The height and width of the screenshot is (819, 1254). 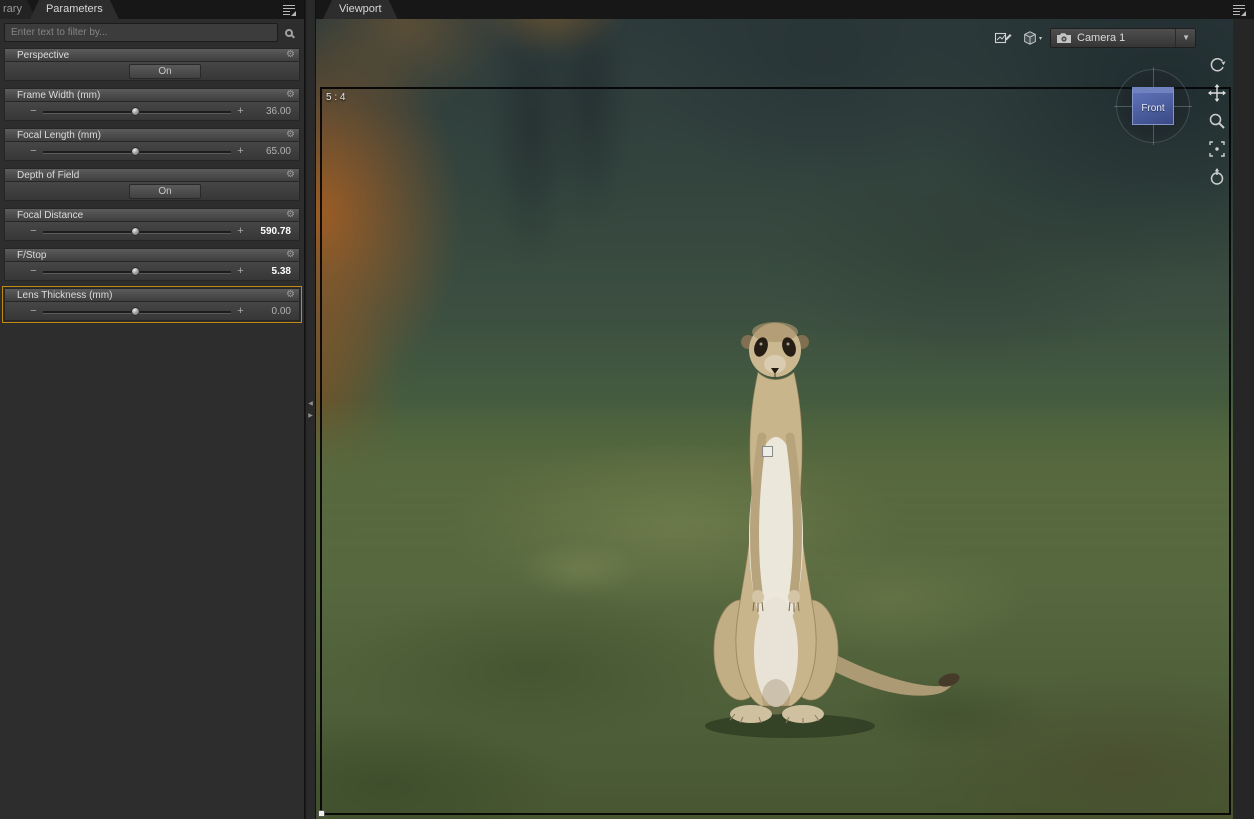 What do you see at coordinates (273, 111) in the screenshot?
I see `frame-width-value: 36.00` at bounding box center [273, 111].